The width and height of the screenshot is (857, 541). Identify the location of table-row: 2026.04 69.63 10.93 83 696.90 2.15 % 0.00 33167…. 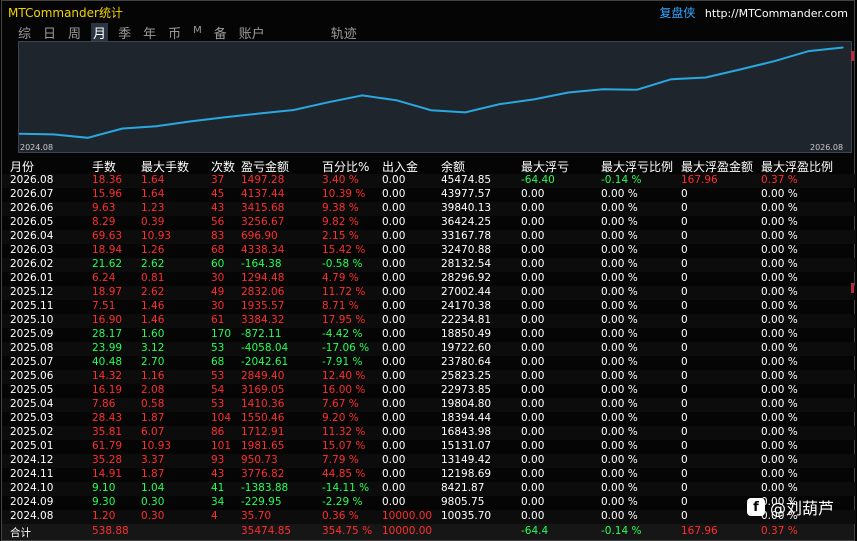
(429, 237).